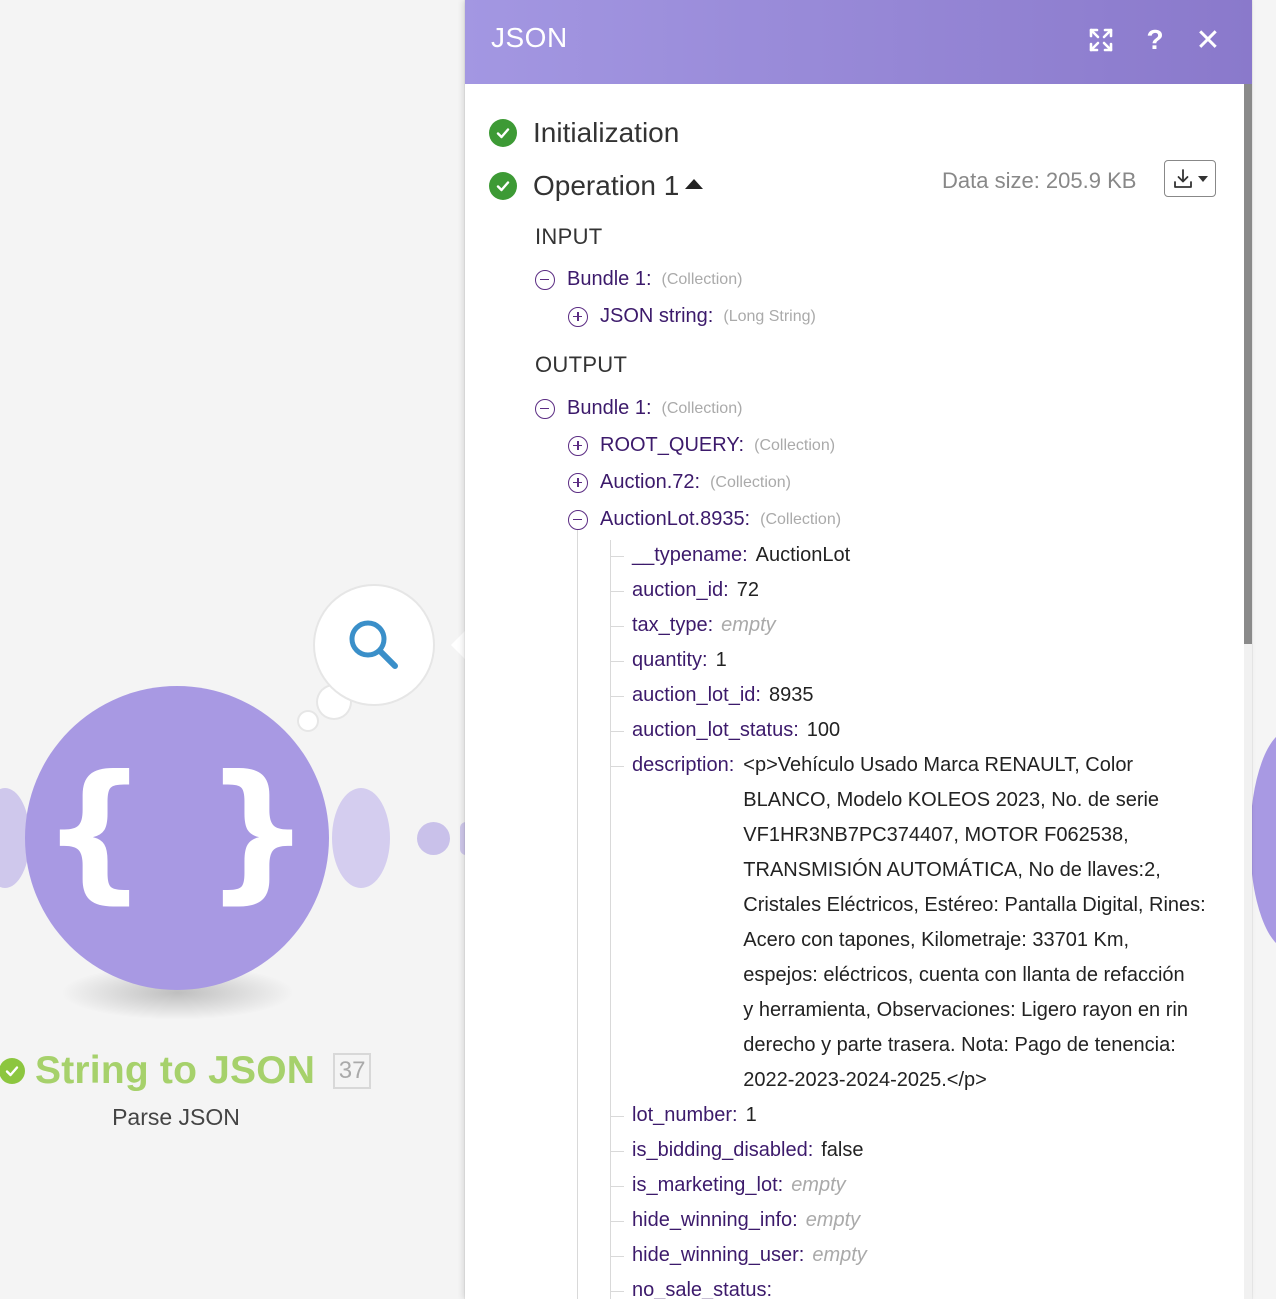  What do you see at coordinates (702, 1289) in the screenshot?
I see `field-key: no_sale_status:` at bounding box center [702, 1289].